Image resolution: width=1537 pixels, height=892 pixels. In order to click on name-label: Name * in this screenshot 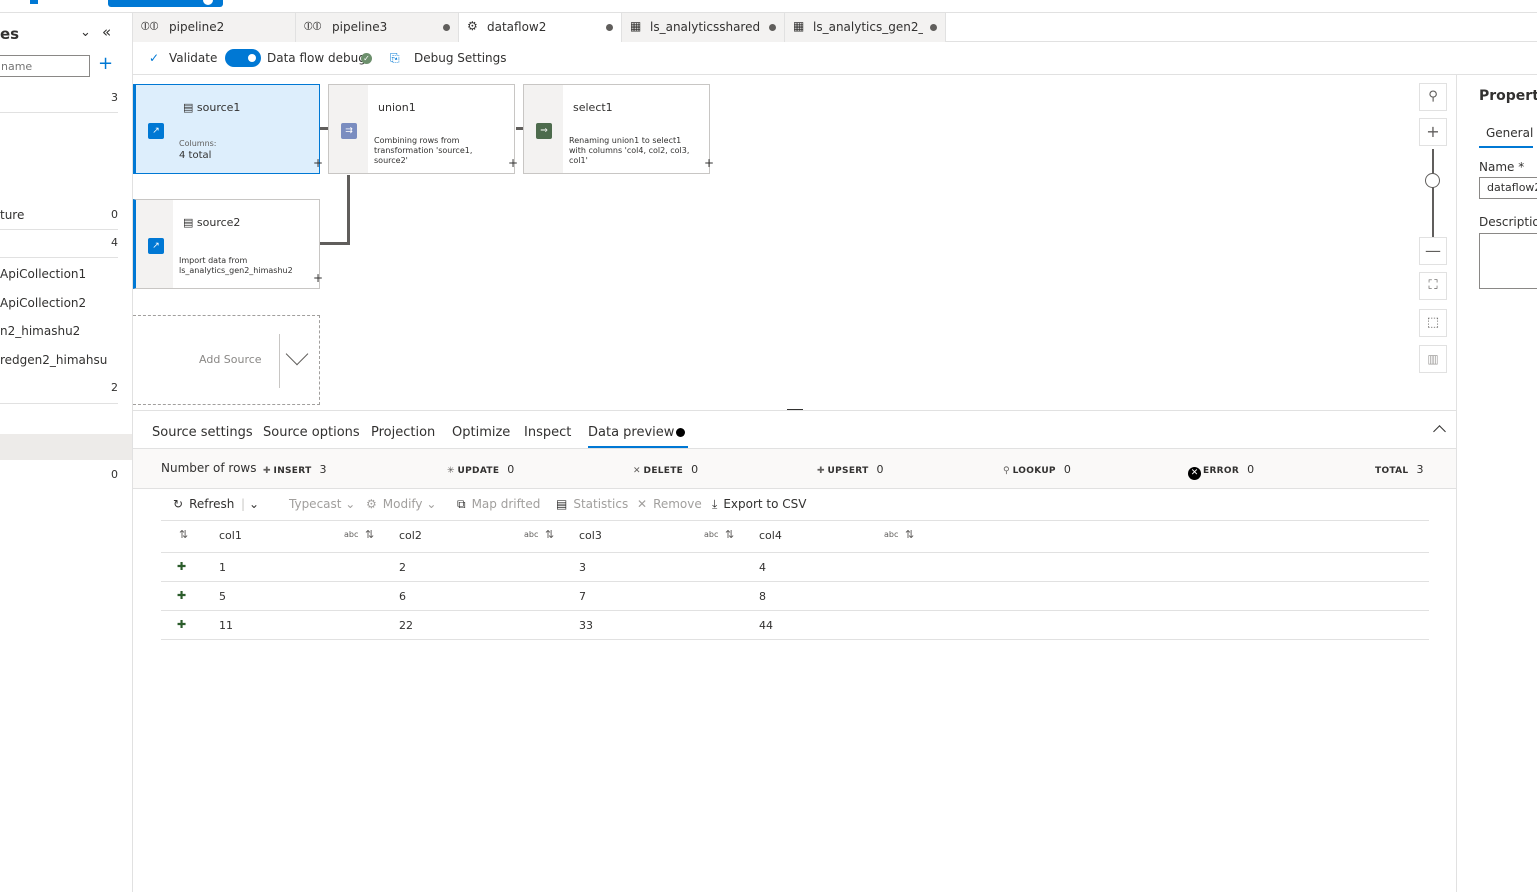, I will do `click(1502, 167)`.